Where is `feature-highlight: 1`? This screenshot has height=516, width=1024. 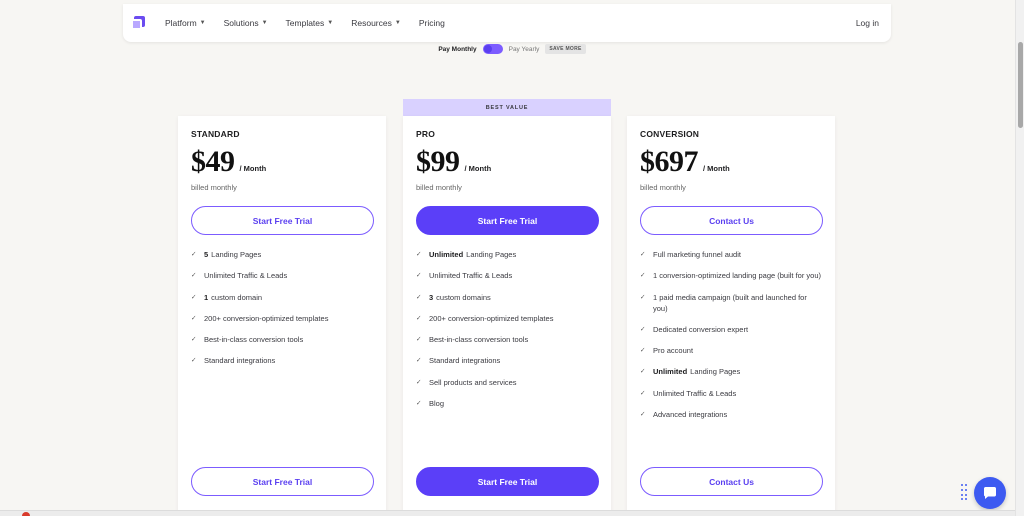 feature-highlight: 1 is located at coordinates (206, 297).